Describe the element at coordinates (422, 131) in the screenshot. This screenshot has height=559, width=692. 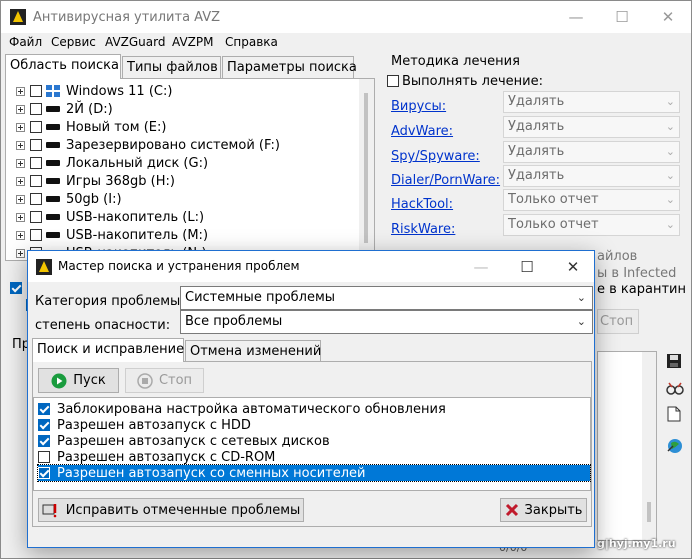
I see `adware-link: AdvWare:` at that location.